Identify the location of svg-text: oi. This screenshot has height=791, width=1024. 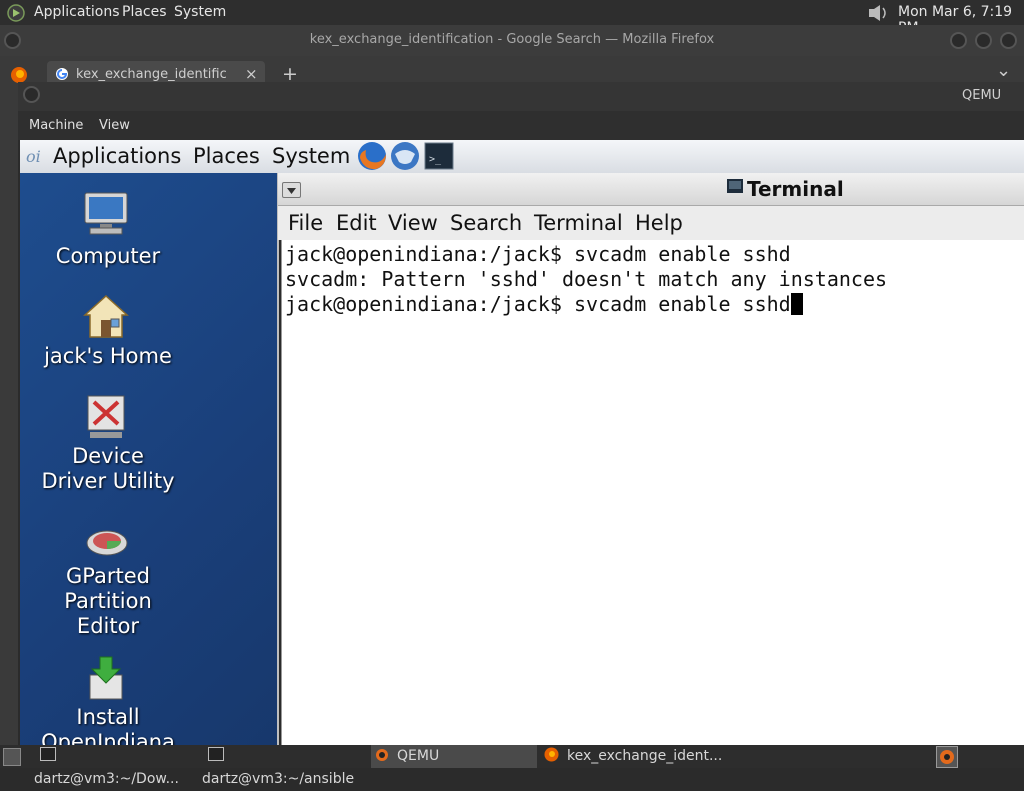
(33, 156).